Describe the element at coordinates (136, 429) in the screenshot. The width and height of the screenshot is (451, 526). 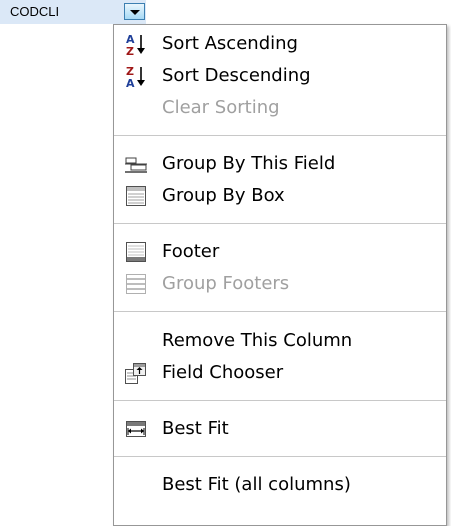
I see `best-fit-icon` at that location.